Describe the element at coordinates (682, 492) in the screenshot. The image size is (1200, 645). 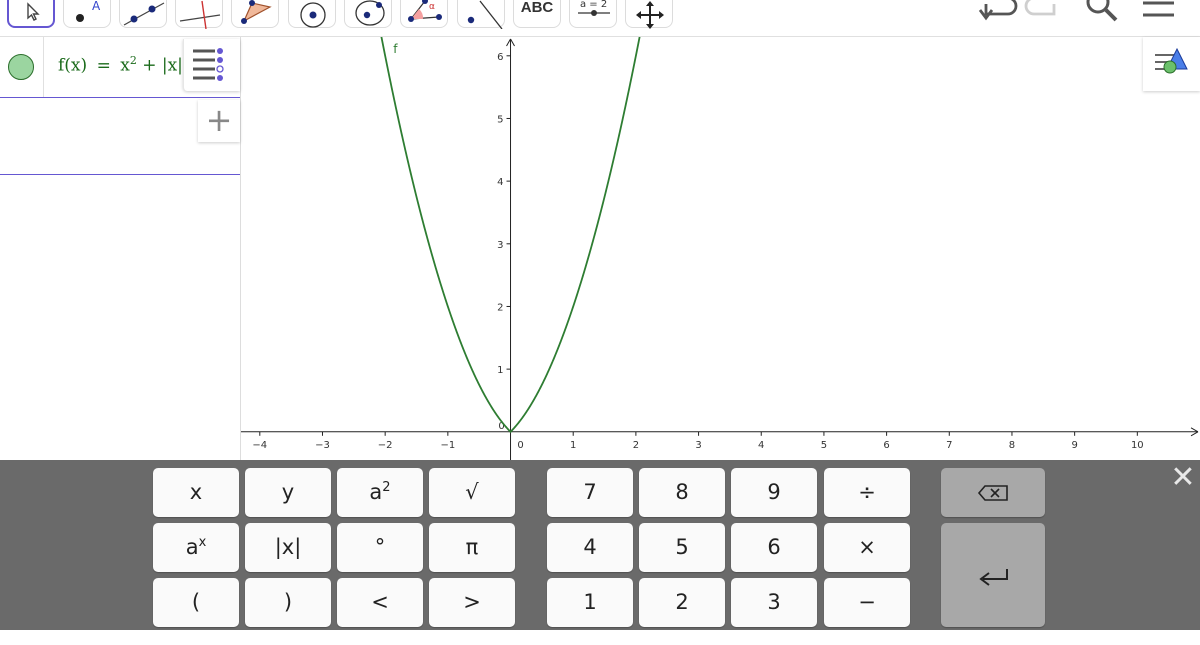
I see `key-8: 8` at that location.